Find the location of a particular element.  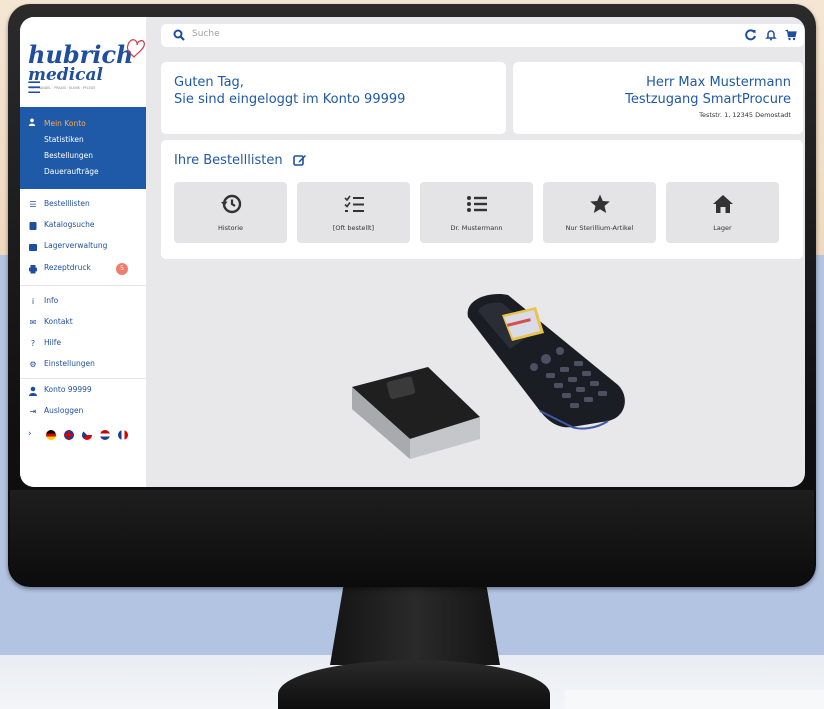

menu-item-statistiken: Statistiken is located at coordinates (64, 139).